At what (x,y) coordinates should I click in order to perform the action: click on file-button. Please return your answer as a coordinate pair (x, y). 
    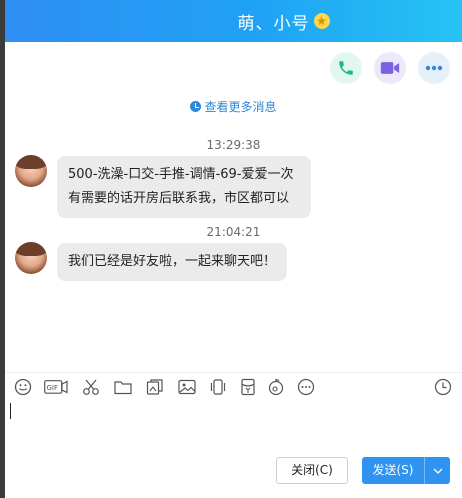
    Looking at the image, I should click on (123, 387).